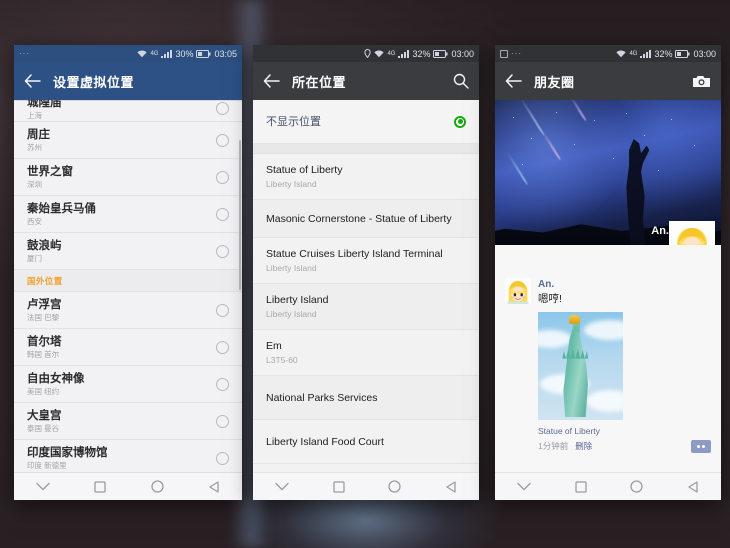  What do you see at coordinates (297, 300) in the screenshot?
I see `list-item-title: Liberty Island` at bounding box center [297, 300].